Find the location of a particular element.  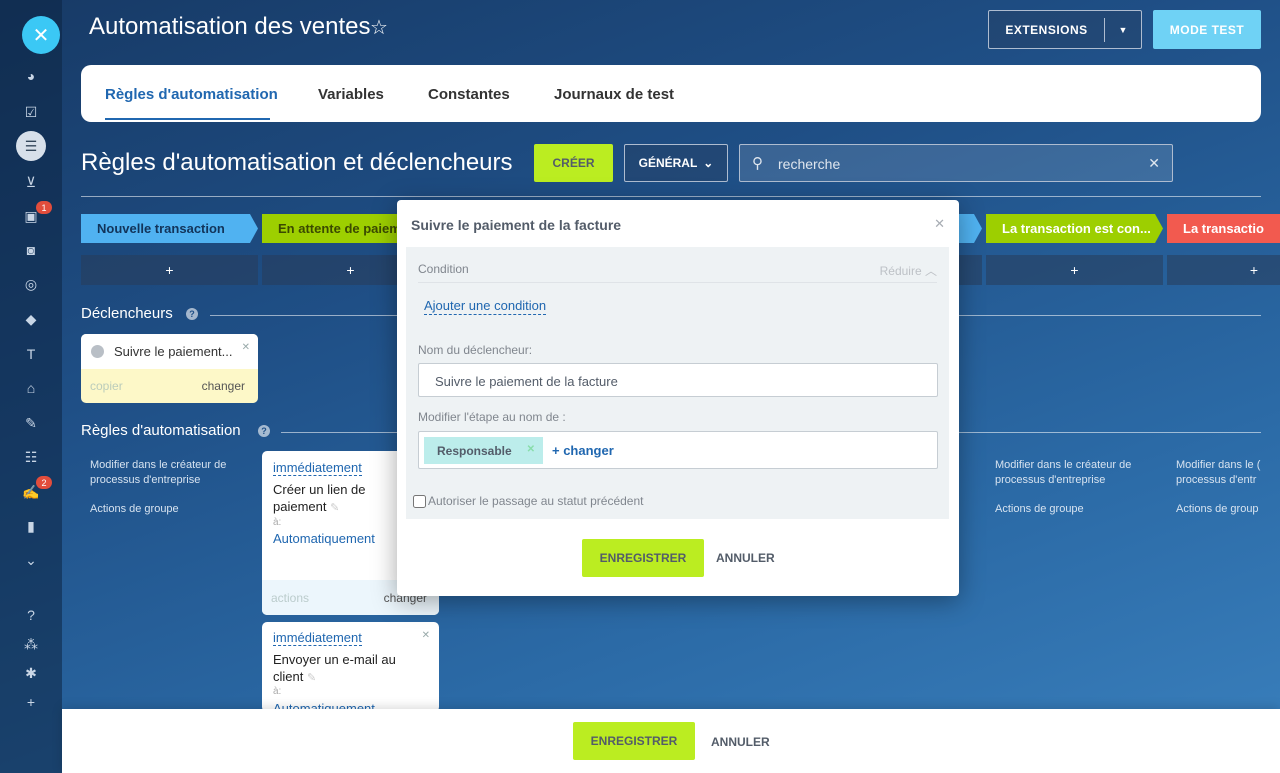

bar-chart-icon: ▮ is located at coordinates (31, 526).